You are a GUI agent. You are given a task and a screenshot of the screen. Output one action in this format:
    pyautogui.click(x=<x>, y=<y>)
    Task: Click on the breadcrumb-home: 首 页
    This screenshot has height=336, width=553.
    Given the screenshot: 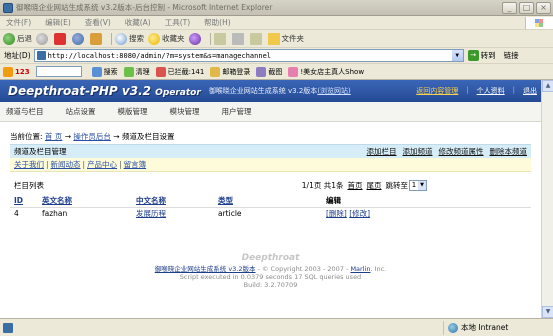 What is the action you would take?
    pyautogui.click(x=53, y=136)
    